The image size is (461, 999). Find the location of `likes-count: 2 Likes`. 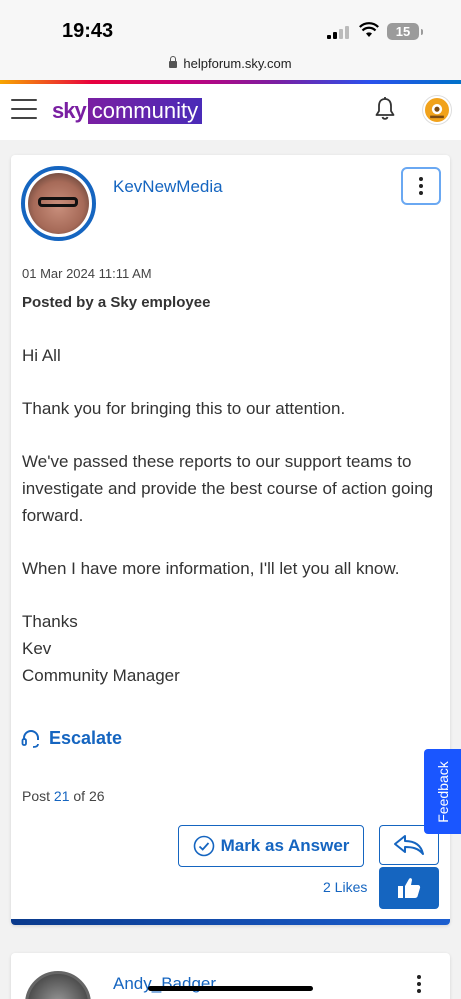

likes-count: 2 Likes is located at coordinates (345, 887).